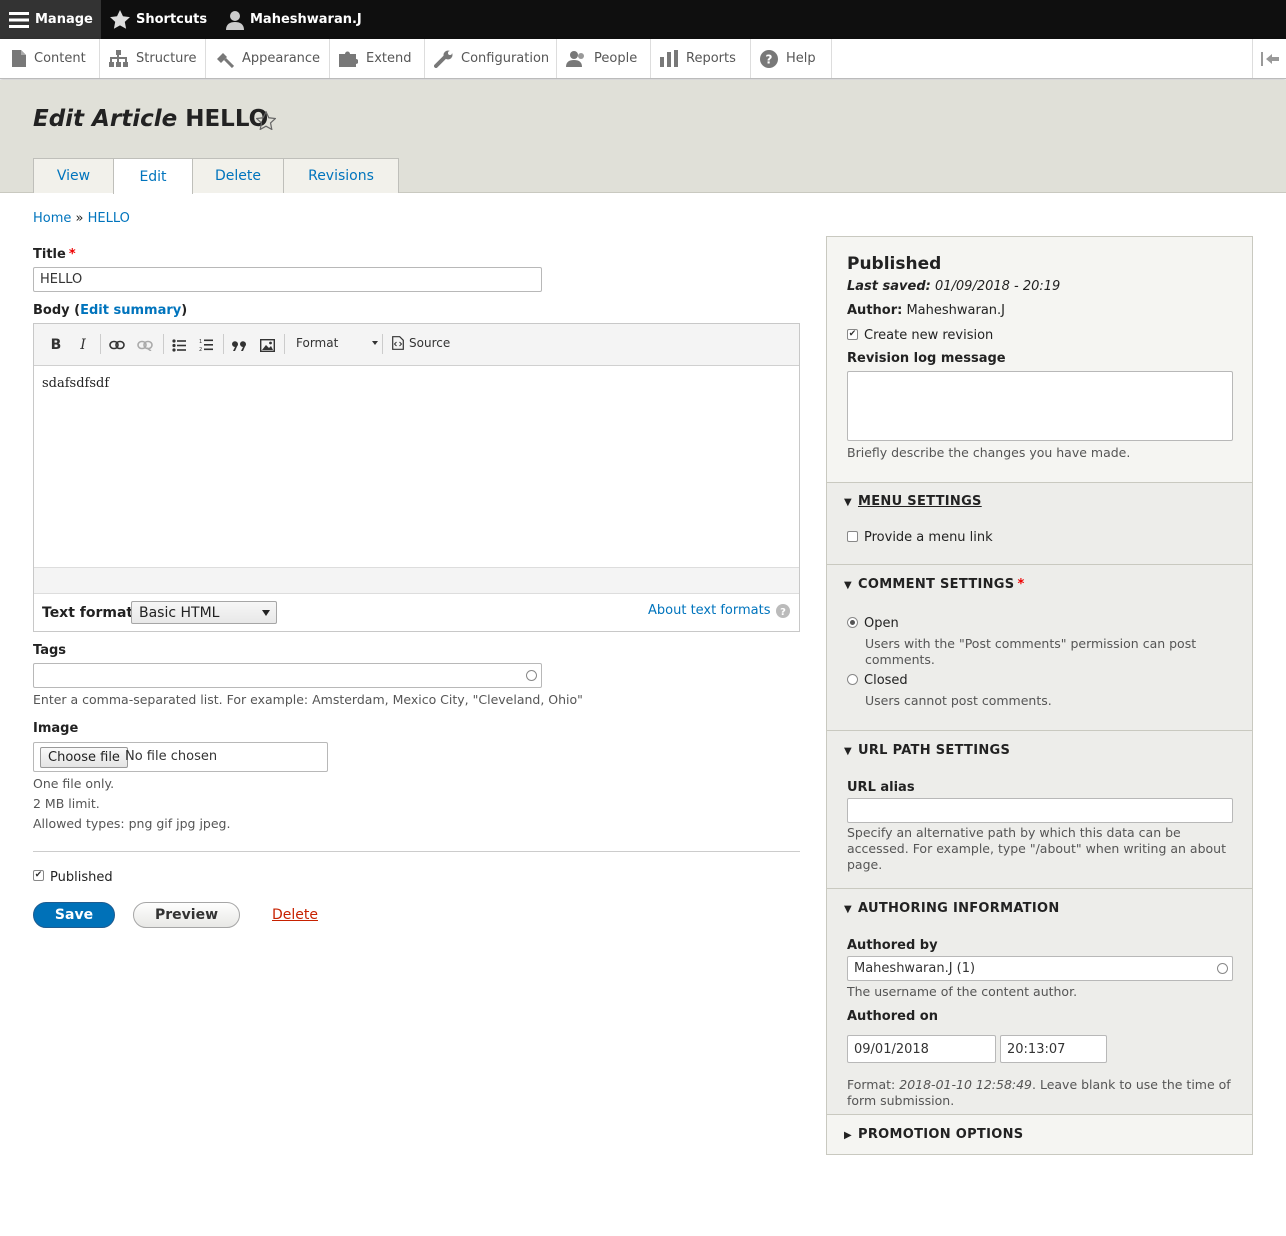  Describe the element at coordinates (934, 584) in the screenshot. I see `comment-settings-toggle: ▼ COMMENT SETTINGS *` at that location.